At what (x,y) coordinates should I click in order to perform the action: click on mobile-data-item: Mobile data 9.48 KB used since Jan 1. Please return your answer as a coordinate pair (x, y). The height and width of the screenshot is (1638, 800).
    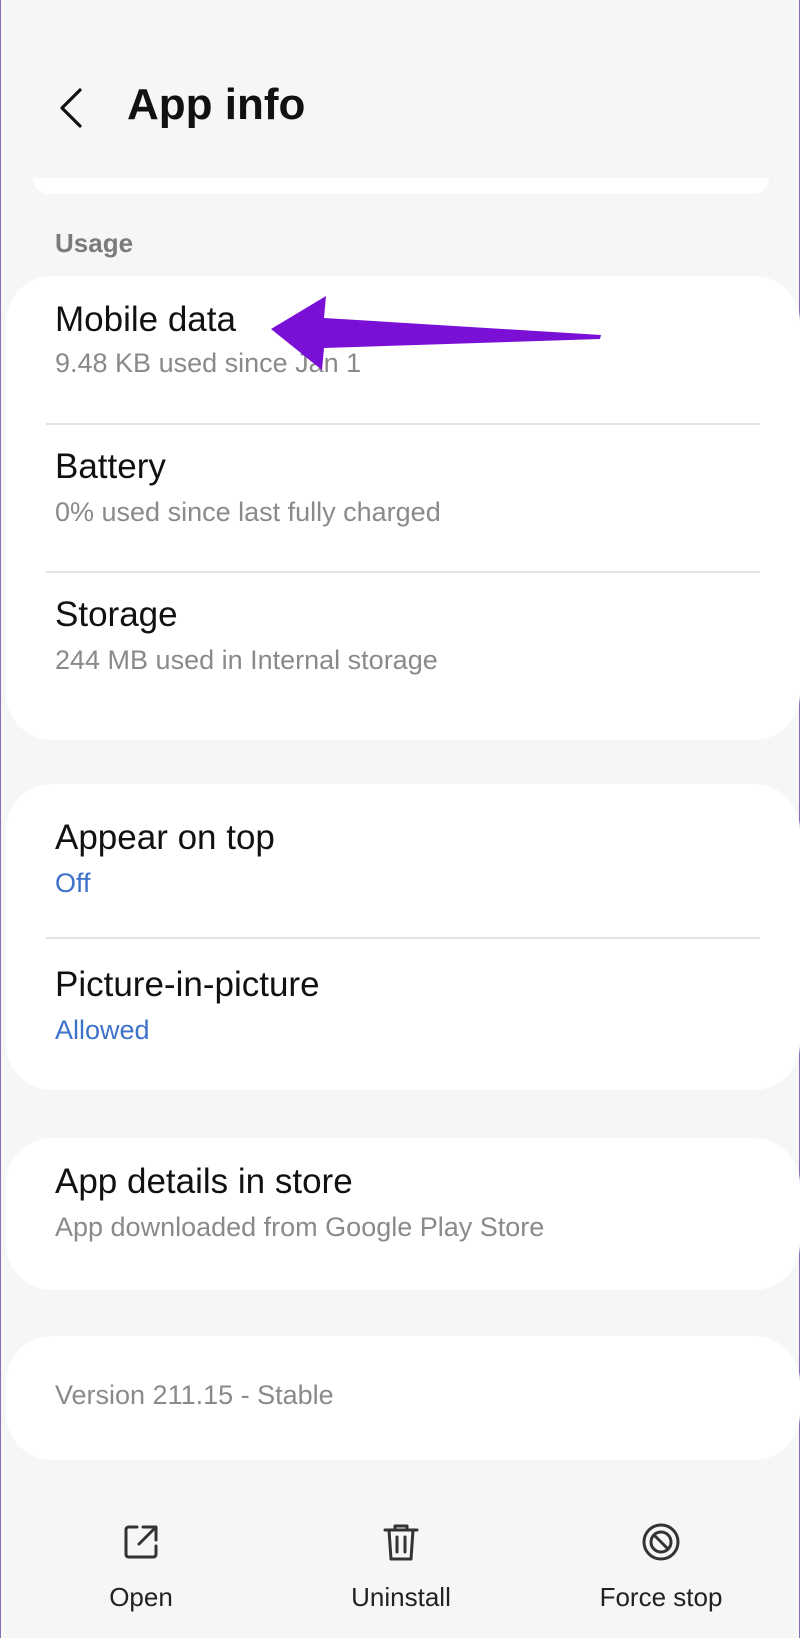
    Looking at the image, I should click on (403, 350).